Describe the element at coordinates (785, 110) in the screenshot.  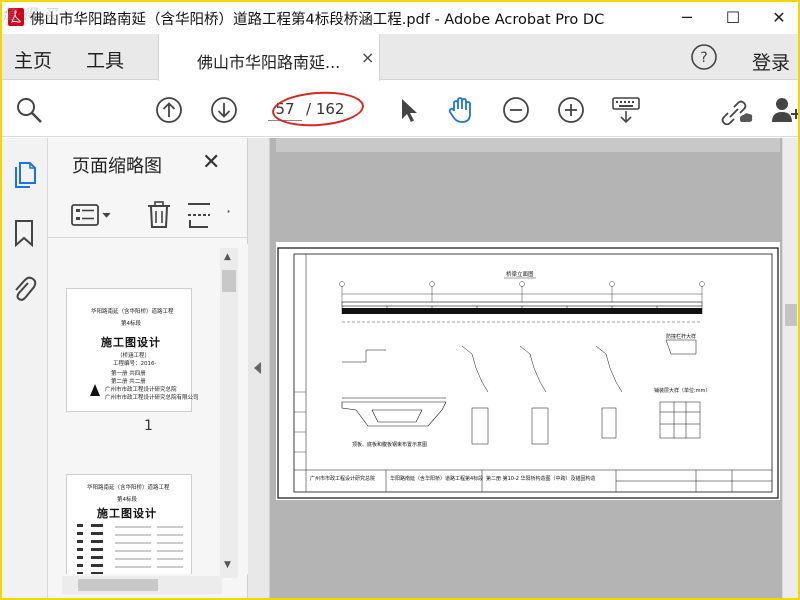
I see `add-user-icon` at that location.